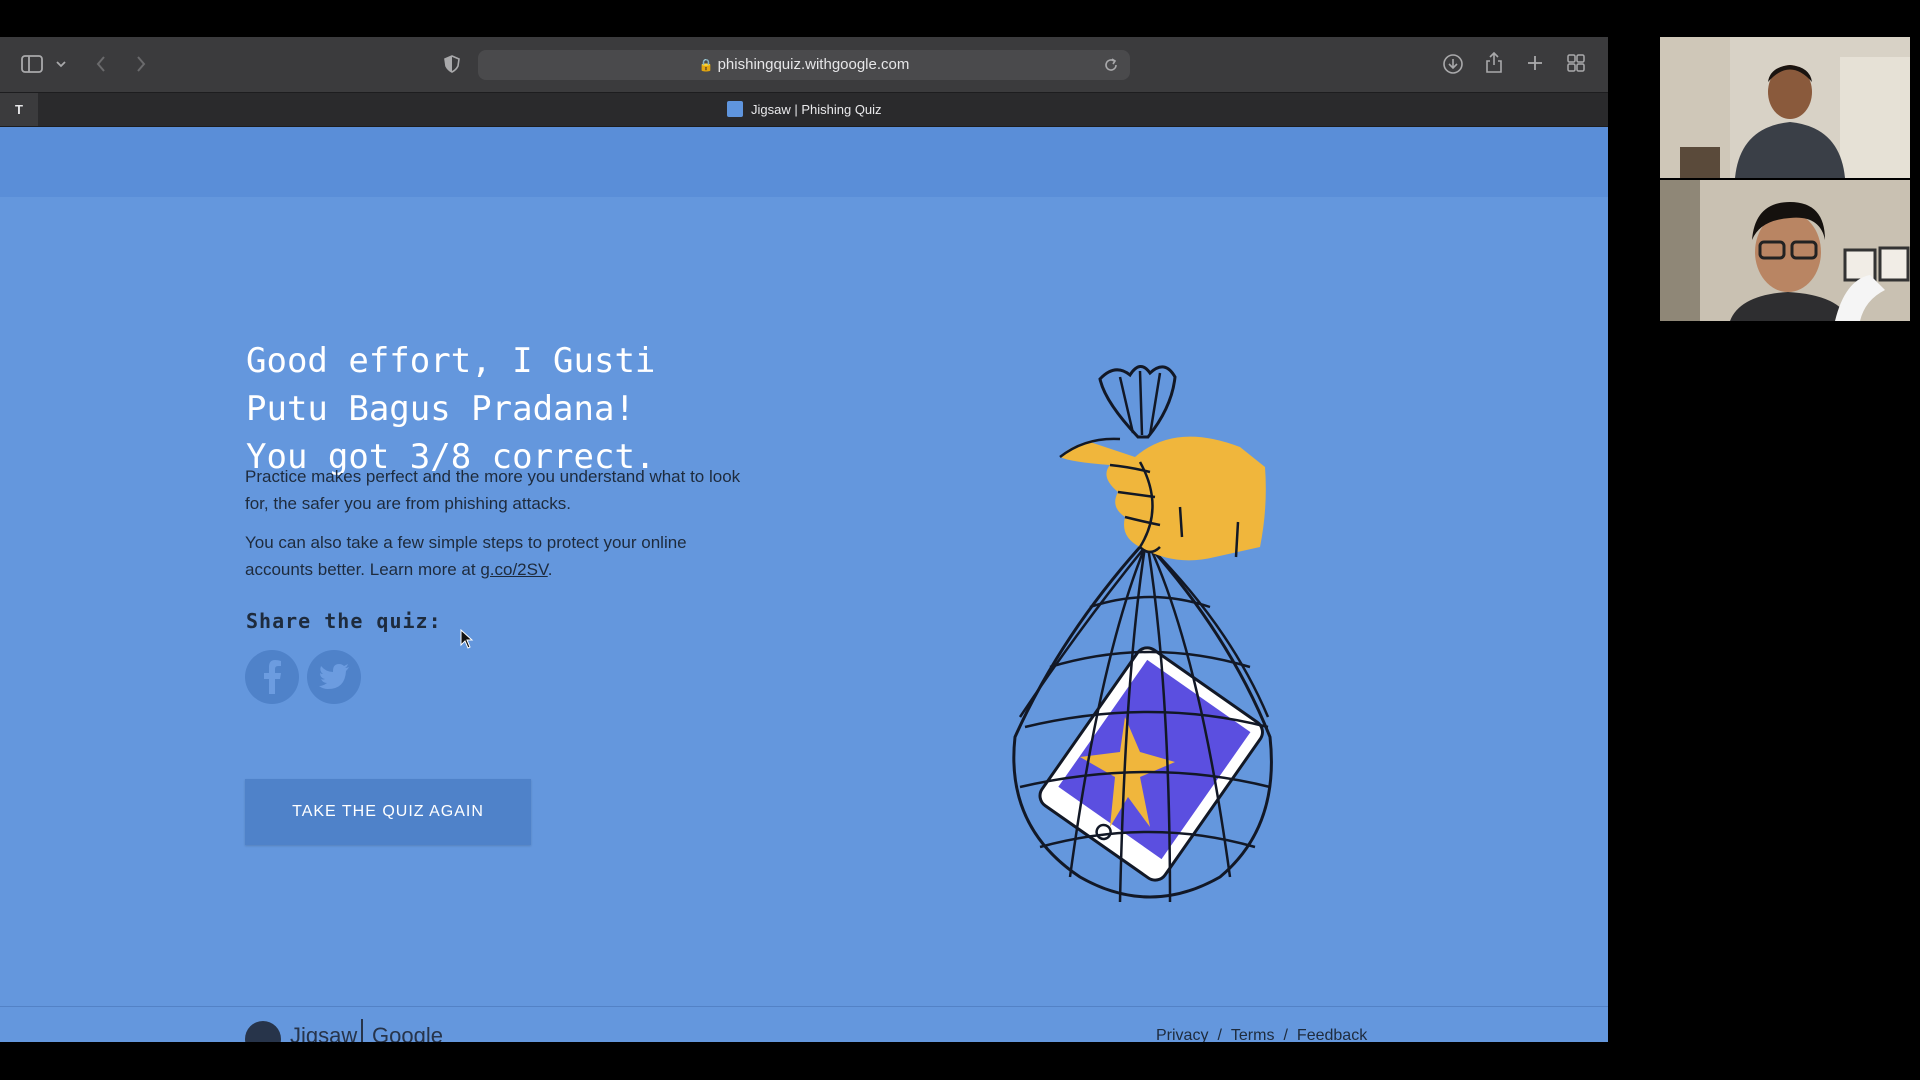  I want to click on tab-overview-icon, so click(1576, 63).